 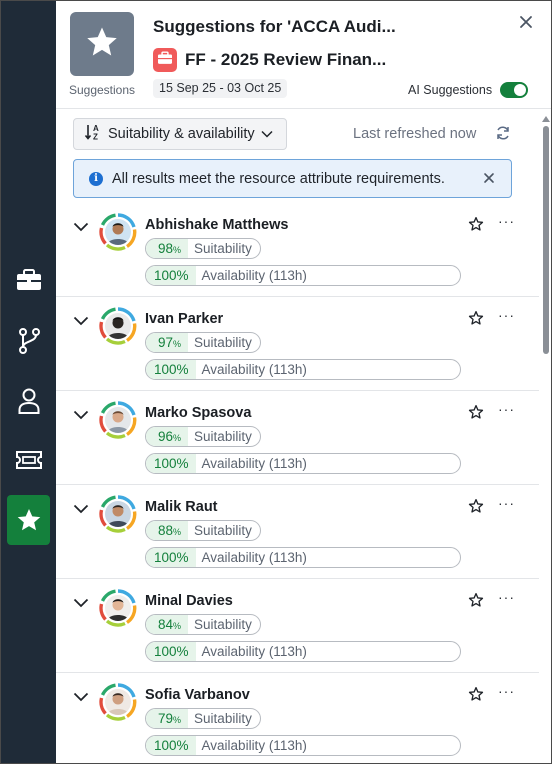 I want to click on last-refreshed-text: Last refreshed now, so click(x=415, y=134).